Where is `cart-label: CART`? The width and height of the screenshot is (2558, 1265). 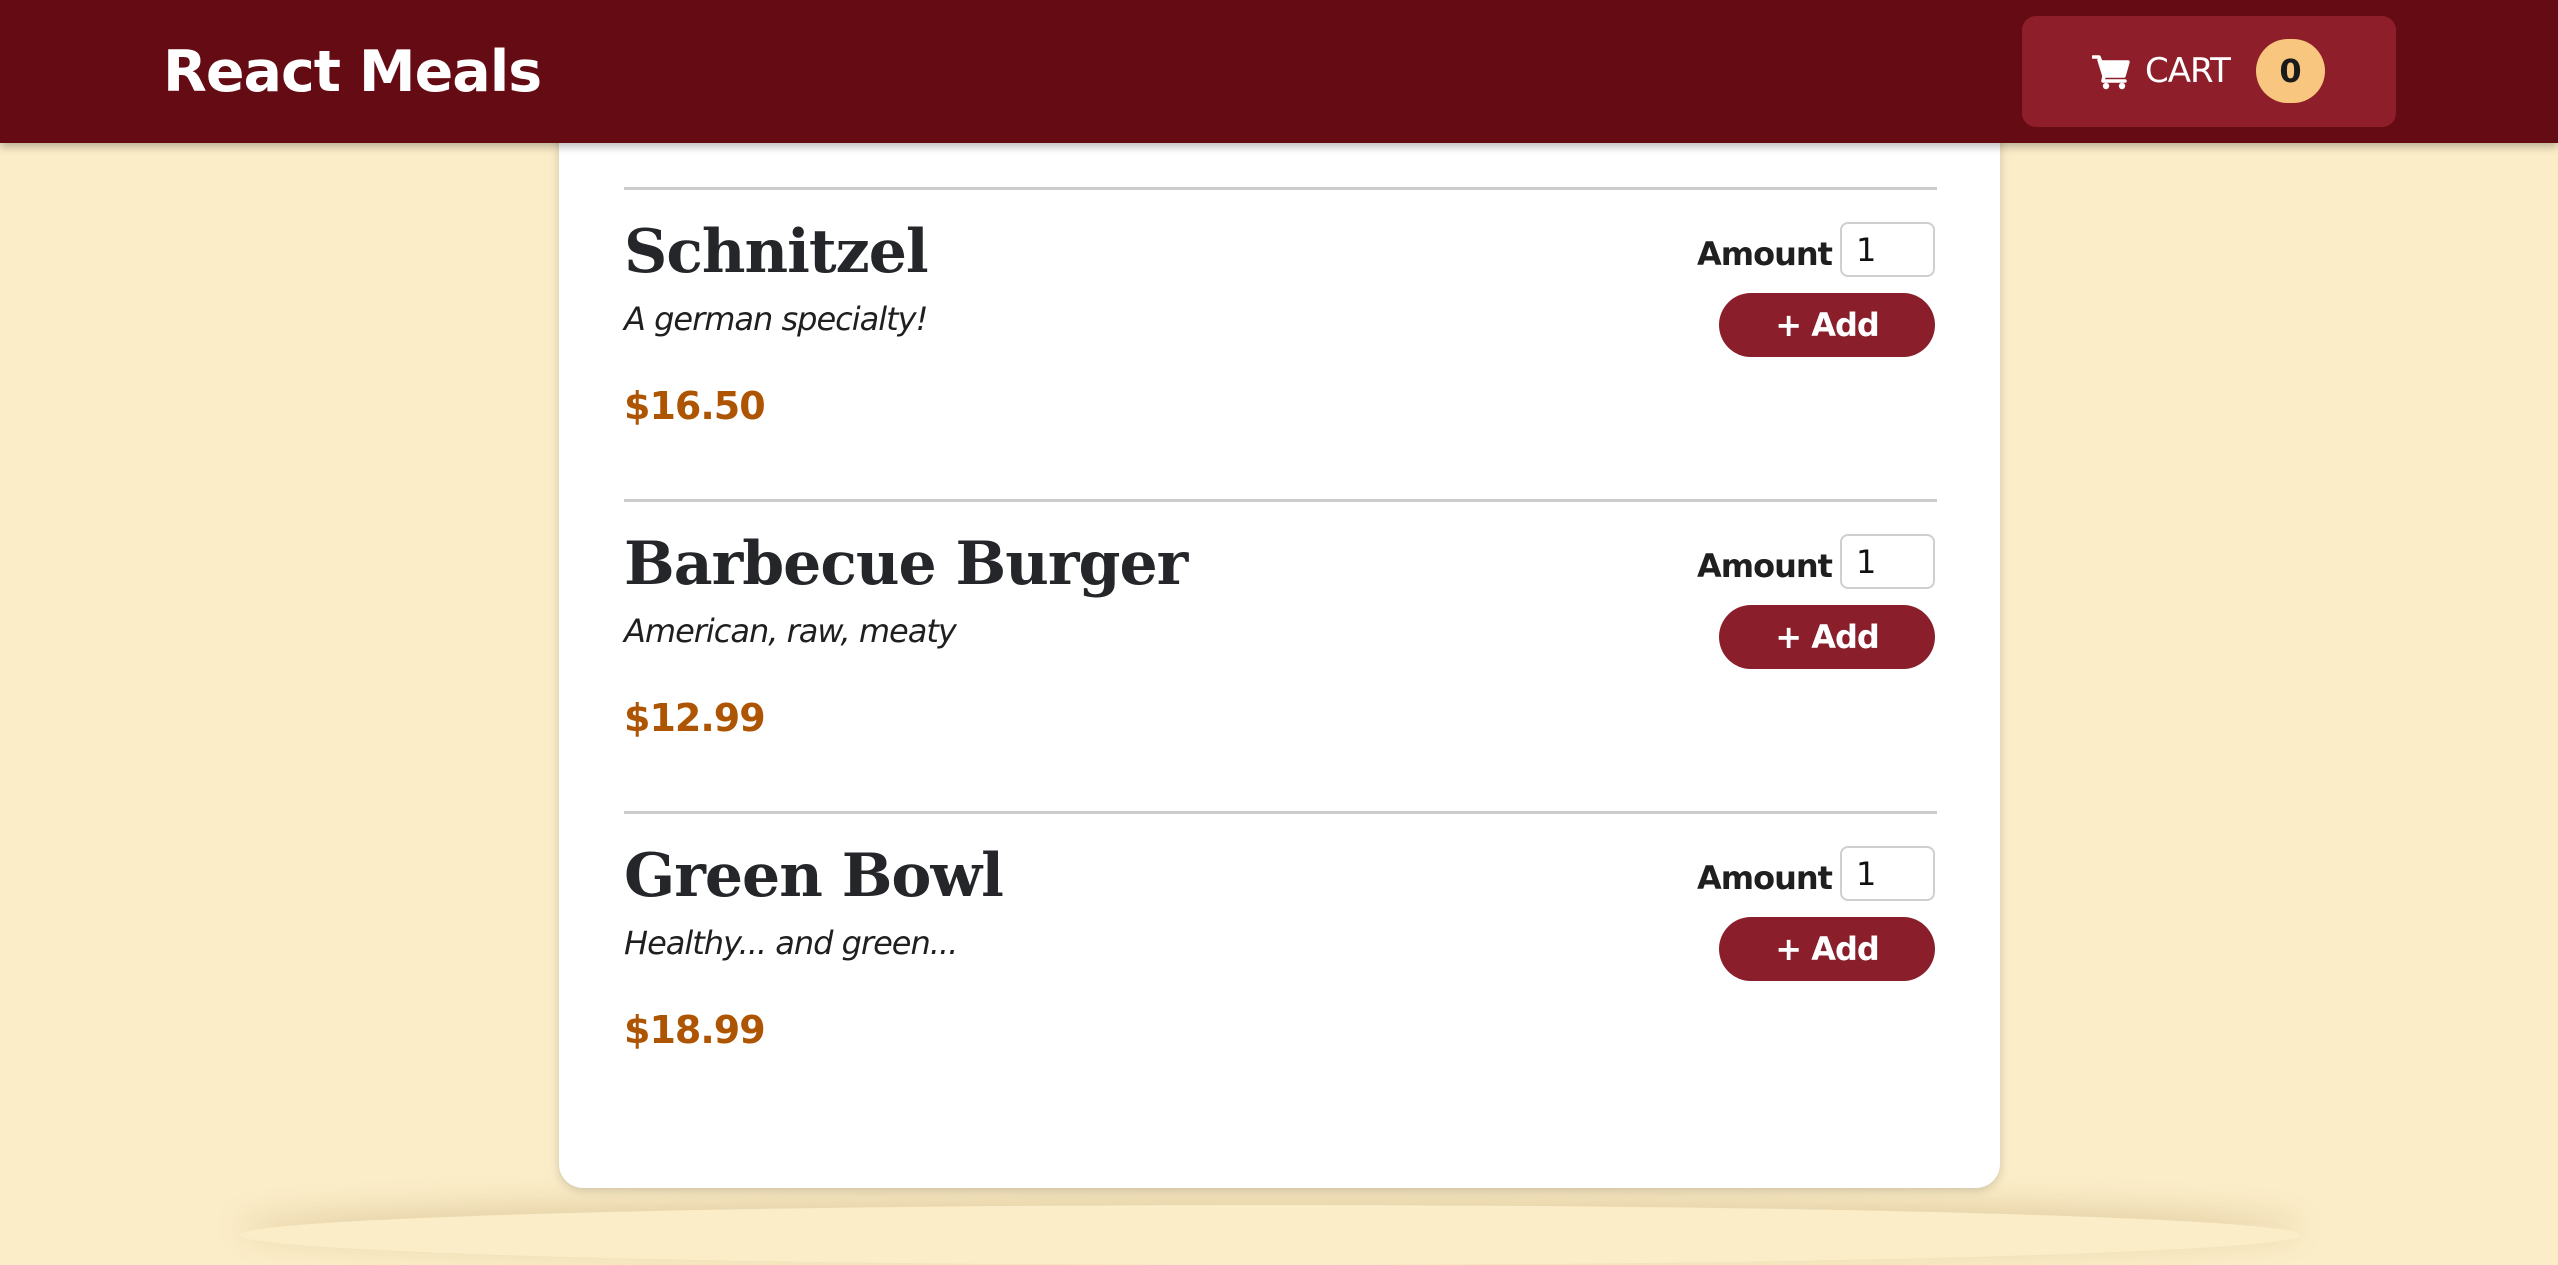 cart-label: CART is located at coordinates (2188, 71).